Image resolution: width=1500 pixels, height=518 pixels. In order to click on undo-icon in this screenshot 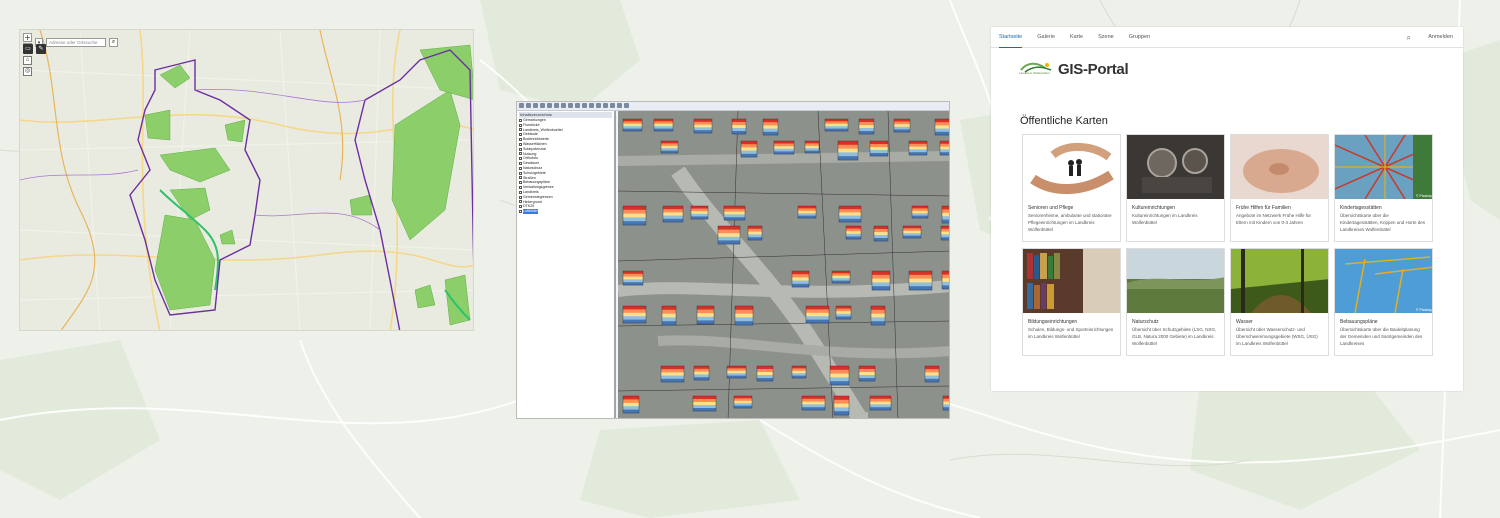, I will do `click(570, 105)`.